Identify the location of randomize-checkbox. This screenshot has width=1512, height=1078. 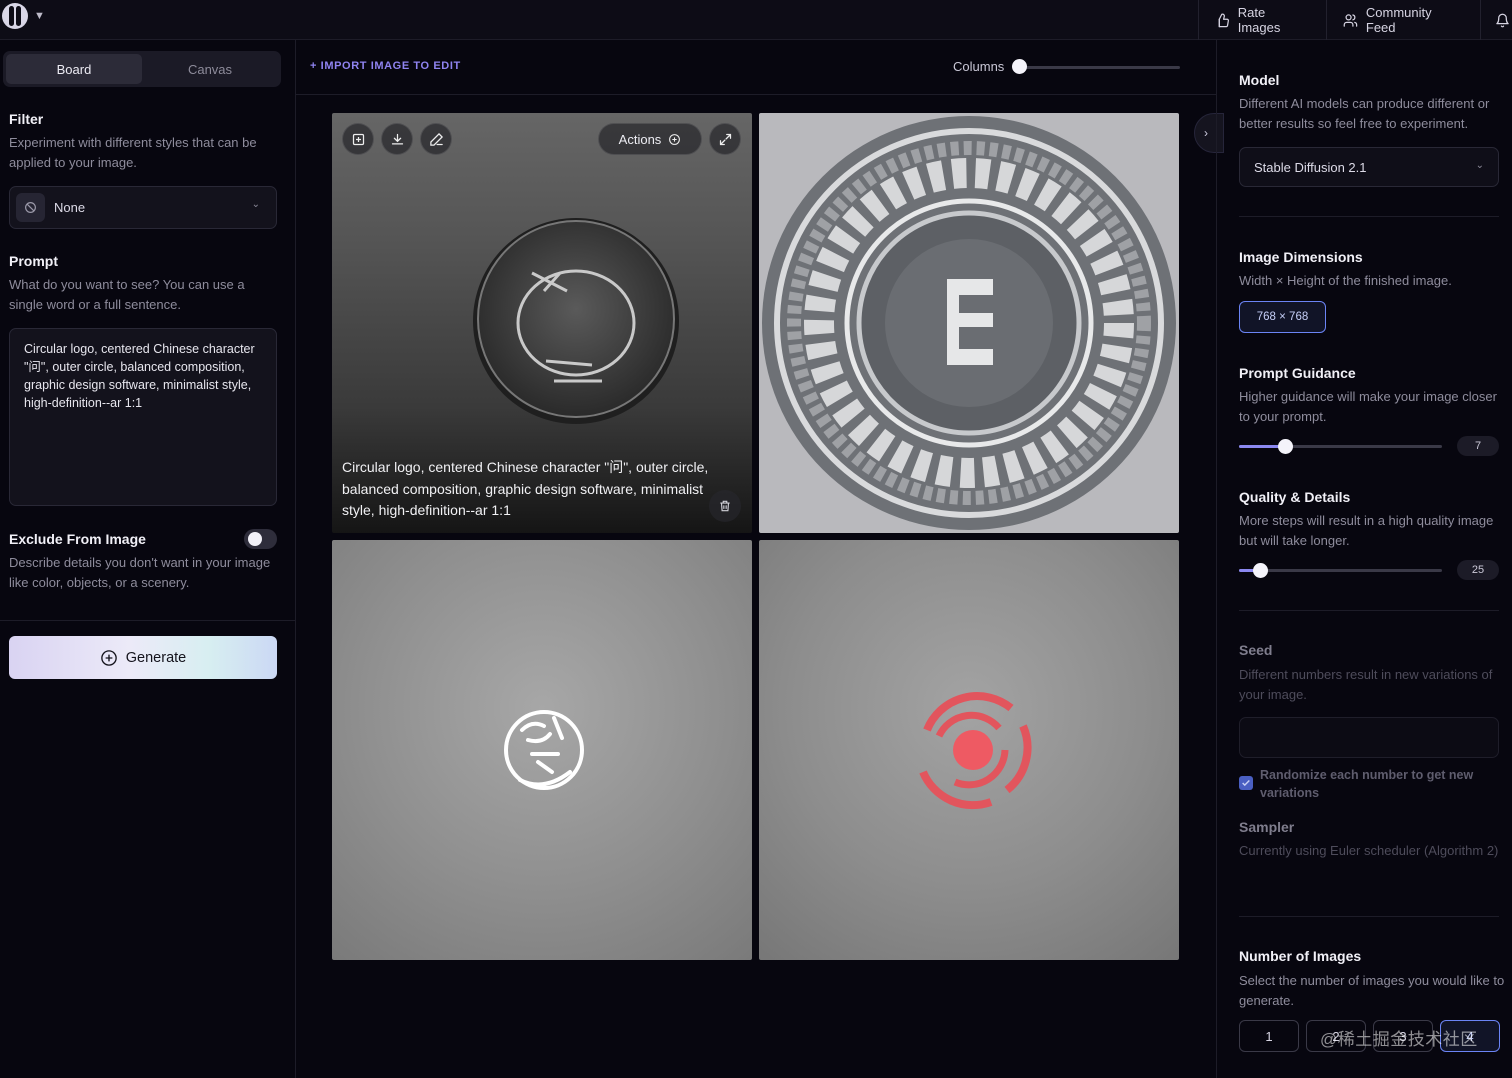
(1246, 783).